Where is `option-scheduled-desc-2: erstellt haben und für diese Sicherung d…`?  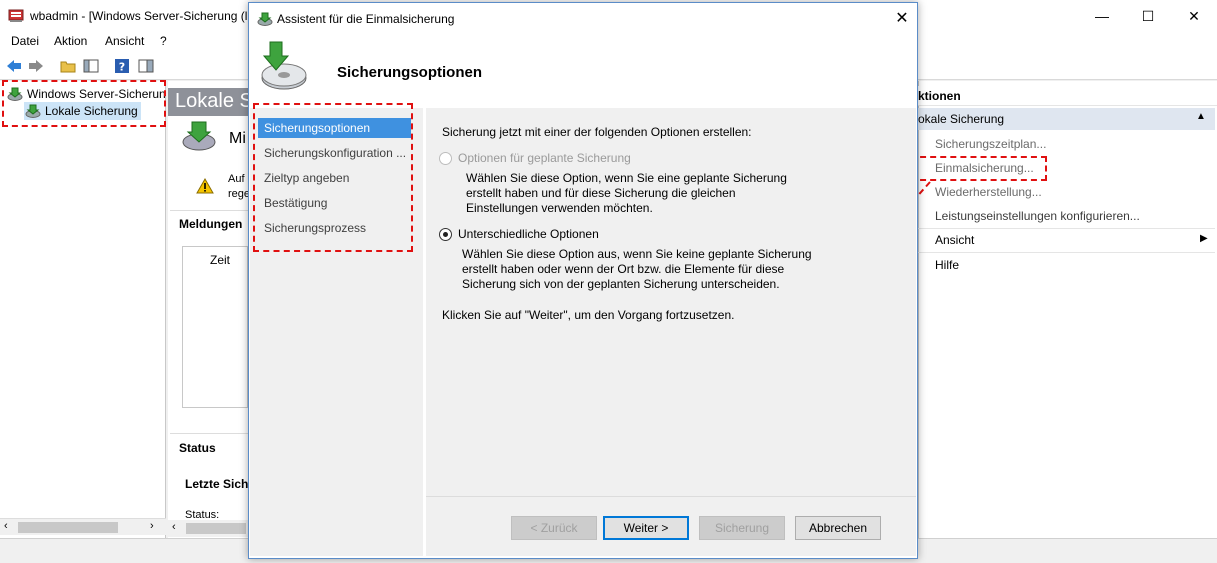 option-scheduled-desc-2: erstellt haben und für diese Sicherung d… is located at coordinates (601, 193).